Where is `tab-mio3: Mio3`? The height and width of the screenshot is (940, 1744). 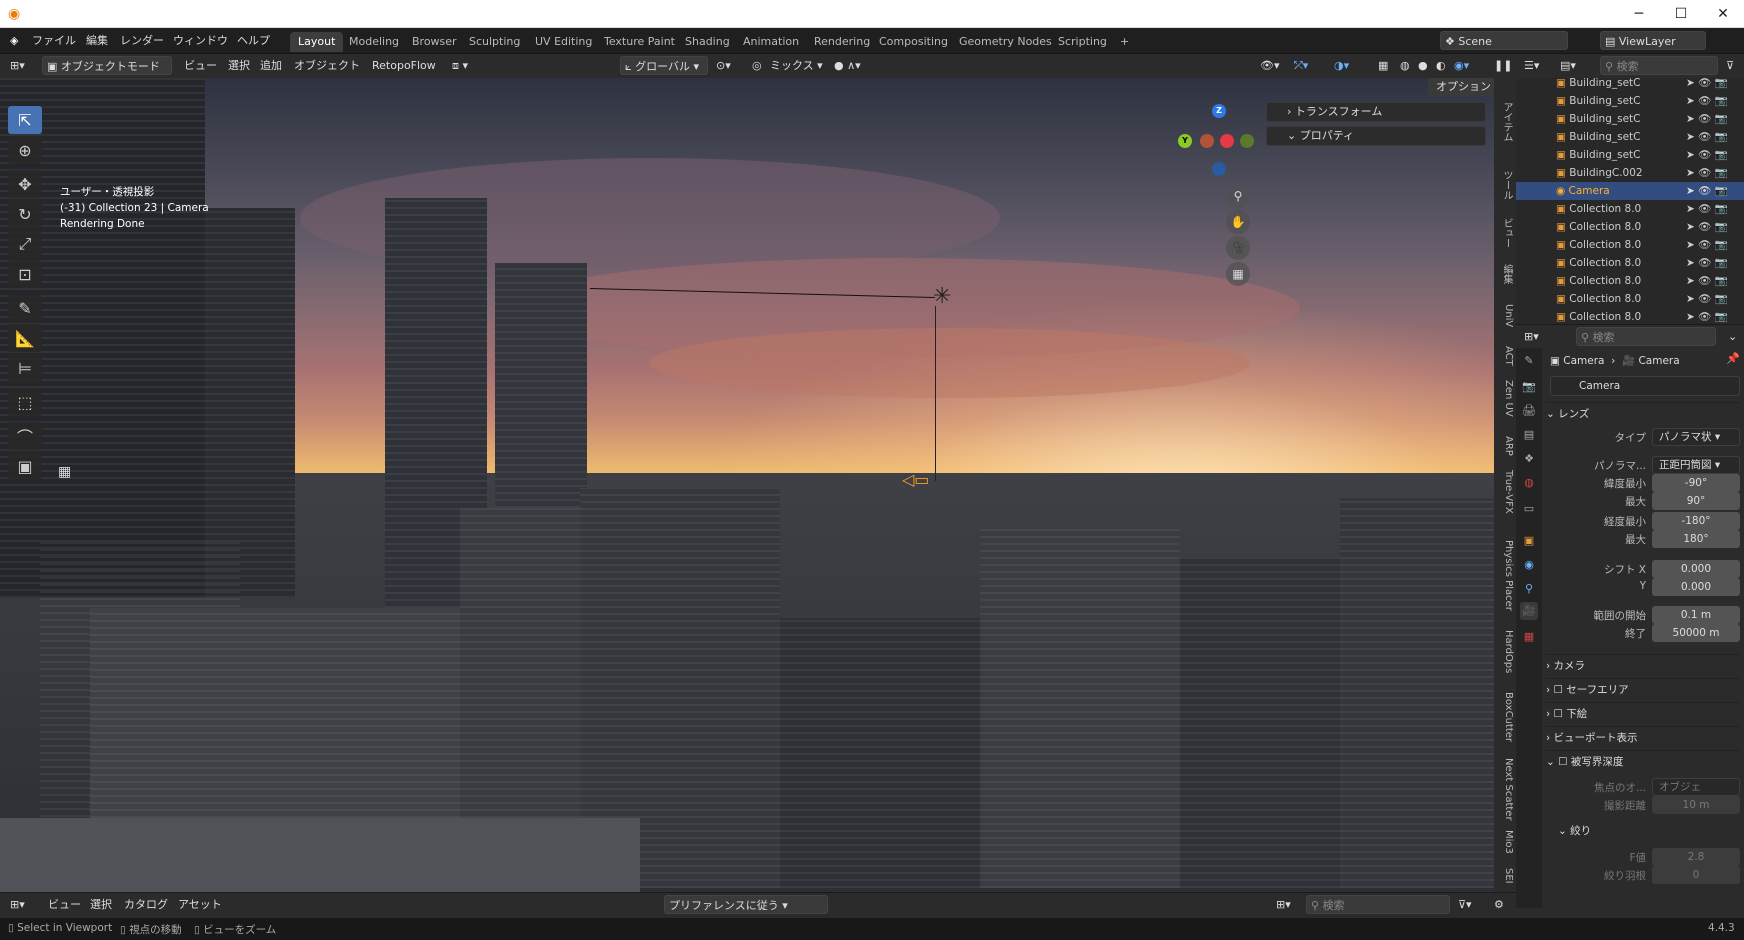 tab-mio3: Mio3 is located at coordinates (1505, 842).